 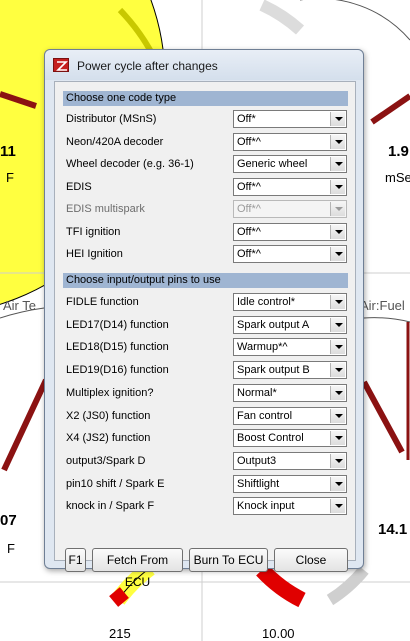 I want to click on window-title: Power cycle after changes, so click(x=147, y=66).